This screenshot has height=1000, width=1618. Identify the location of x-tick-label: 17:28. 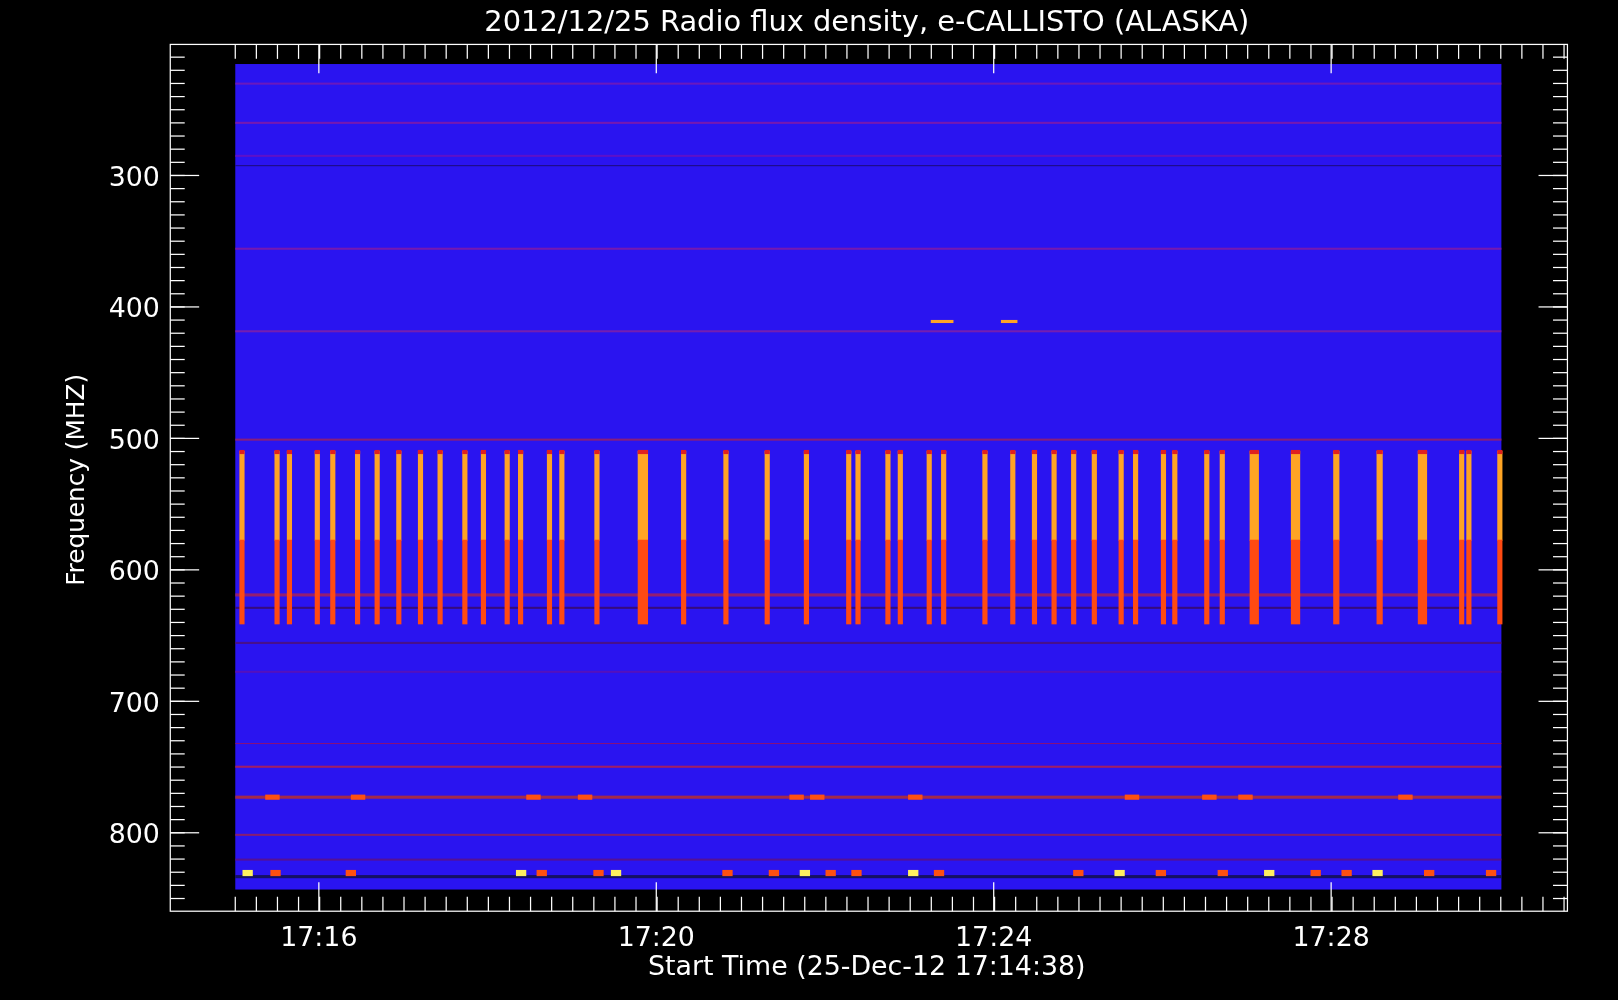
(1331, 937).